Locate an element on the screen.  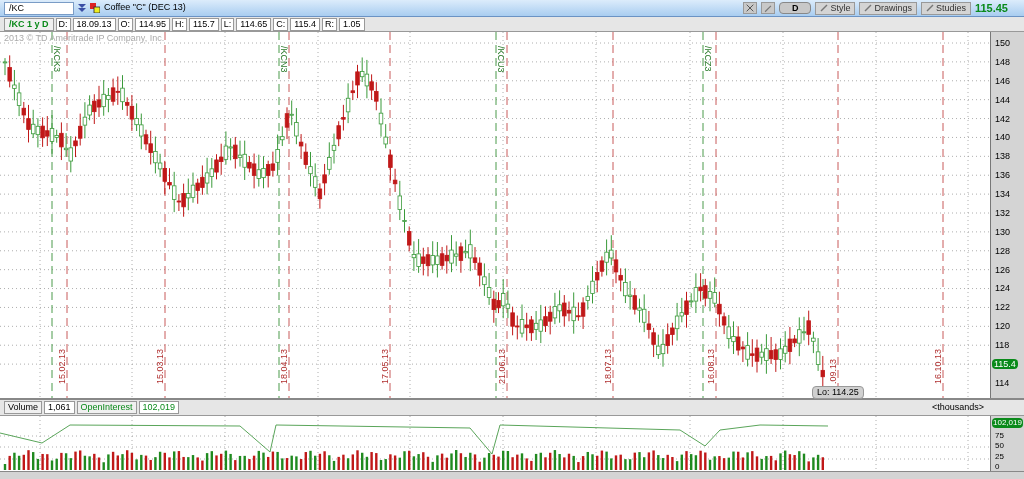
axis-label: 140 is located at coordinates (1003, 137).